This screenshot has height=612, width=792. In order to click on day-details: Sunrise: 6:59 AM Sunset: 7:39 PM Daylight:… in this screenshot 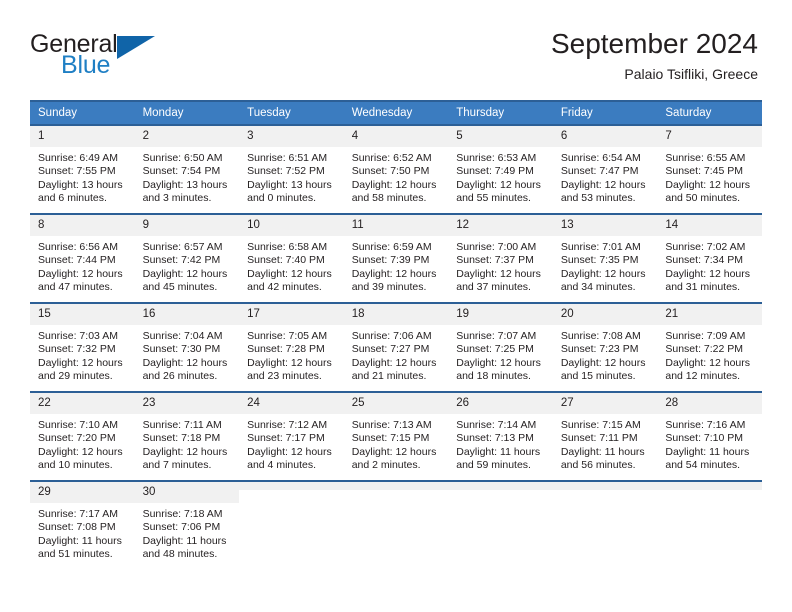, I will do `click(396, 265)`.